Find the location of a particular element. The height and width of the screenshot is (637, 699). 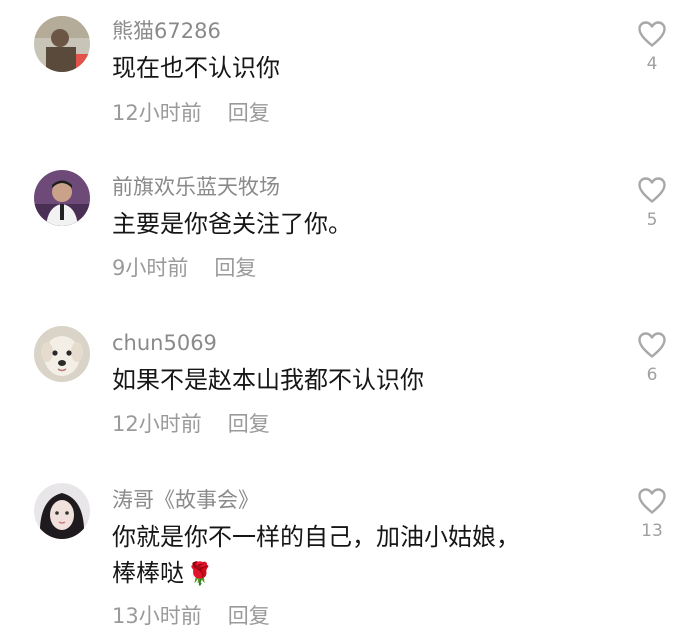

comment-text: 你就是你不一样的自己，加油小姑娘， 棒棒哒🌹 is located at coordinates (352, 556).